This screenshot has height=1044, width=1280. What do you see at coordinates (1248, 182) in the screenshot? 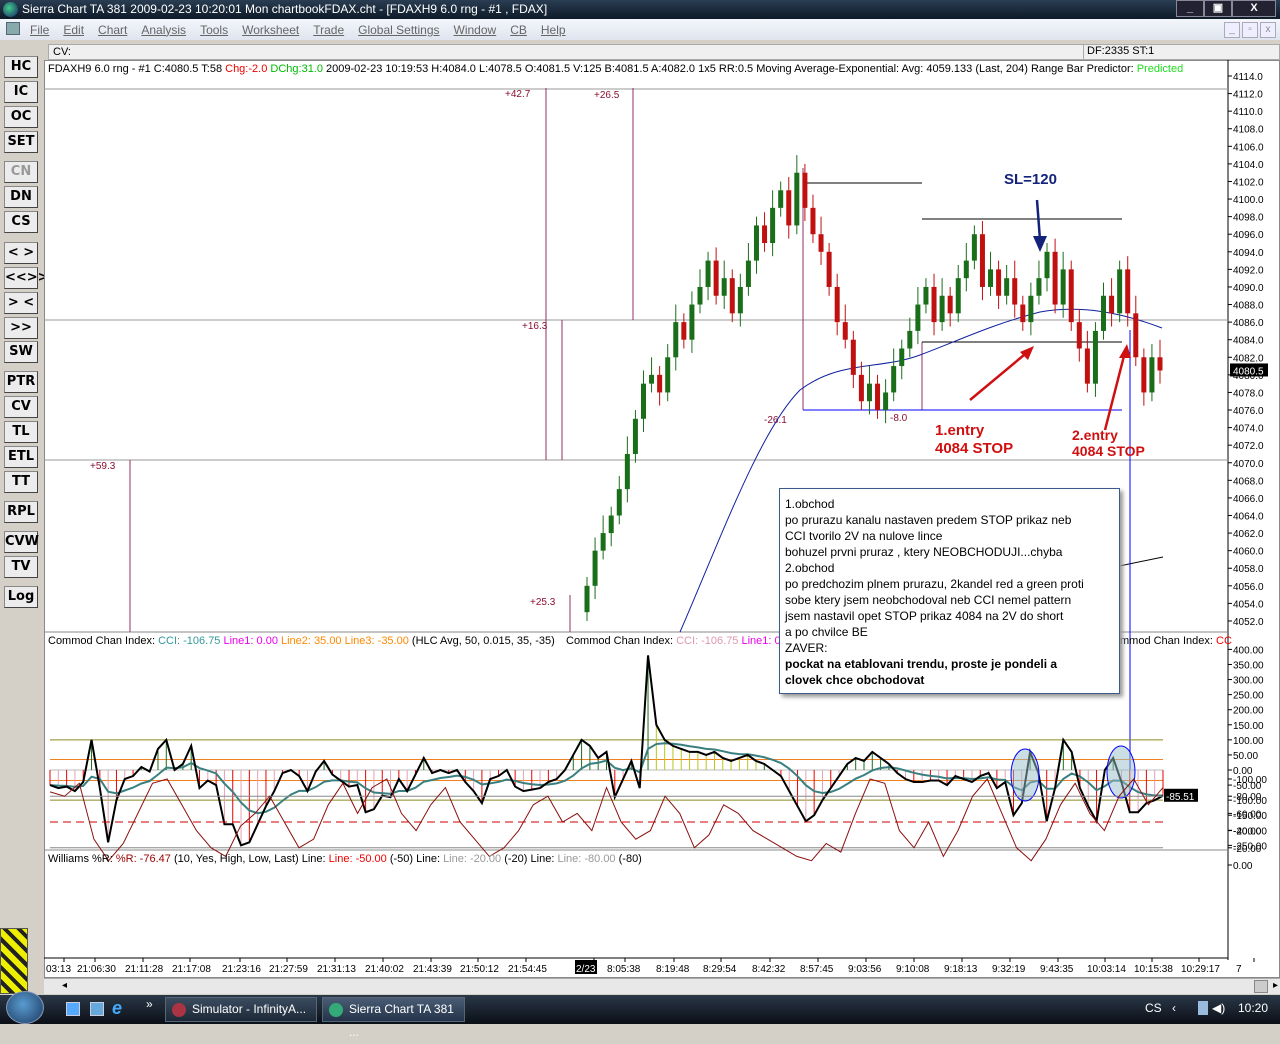
I see `price-tick-label: 4102.0` at bounding box center [1248, 182].